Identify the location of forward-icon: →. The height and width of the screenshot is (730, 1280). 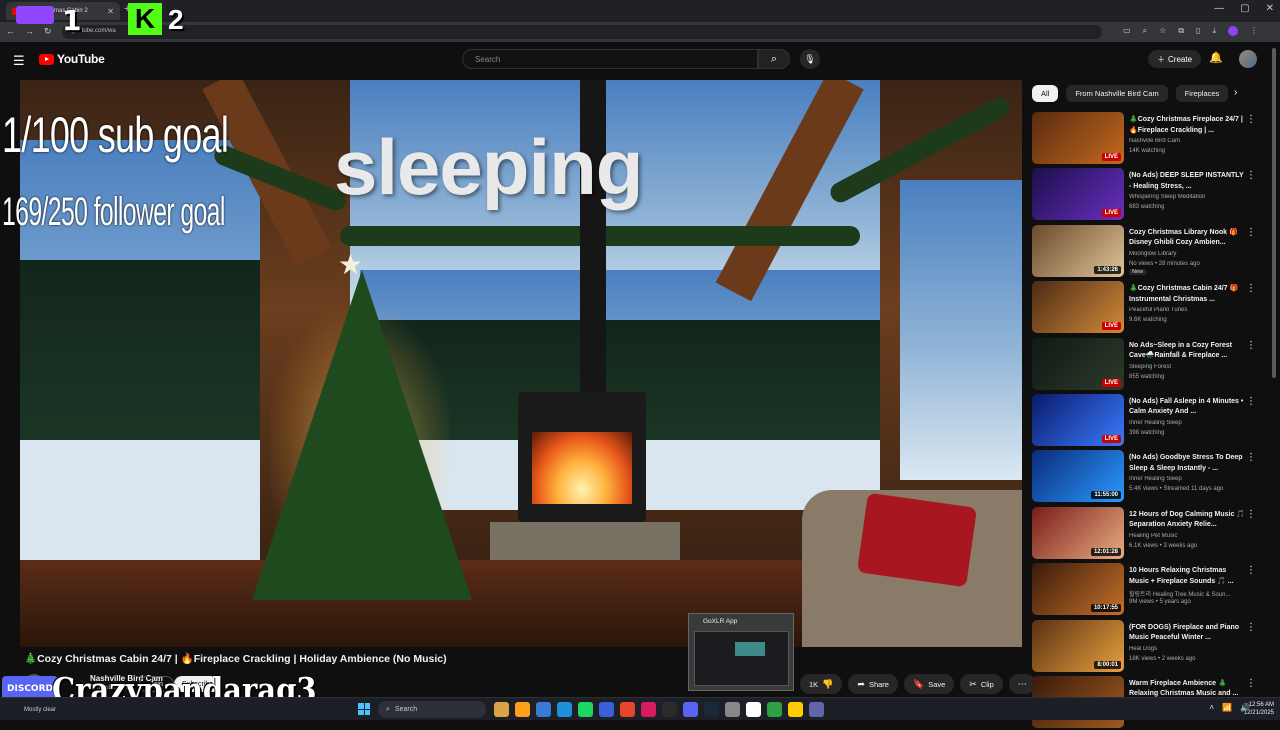
(29, 31).